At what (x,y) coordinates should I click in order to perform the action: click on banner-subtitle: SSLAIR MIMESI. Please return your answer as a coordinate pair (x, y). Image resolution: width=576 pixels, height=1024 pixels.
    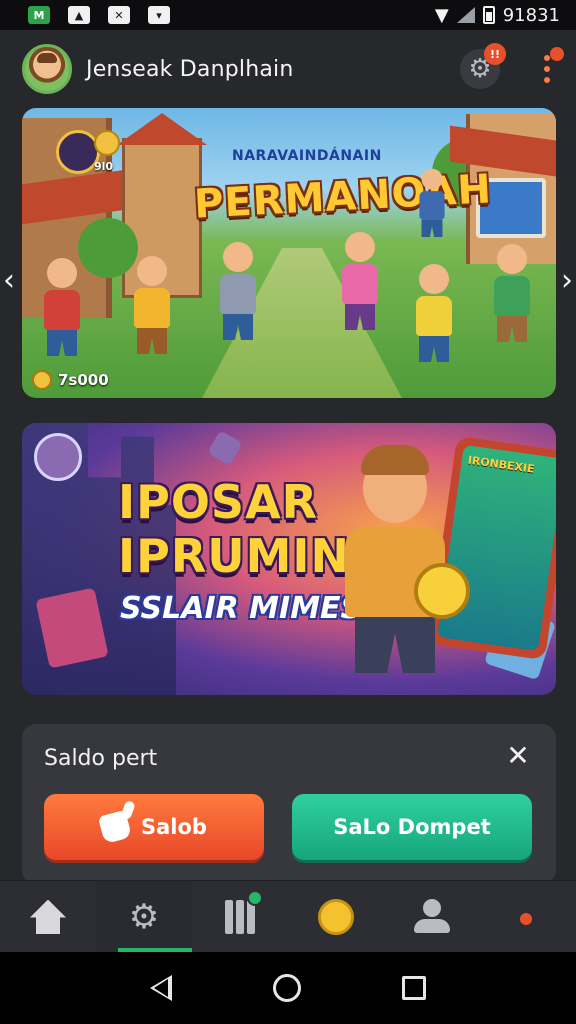
    Looking at the image, I should click on (247, 608).